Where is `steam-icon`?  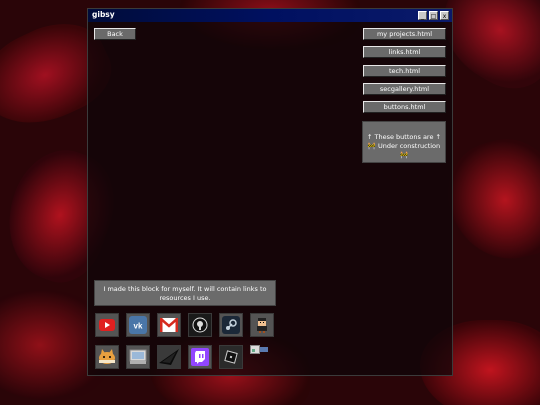 steam-icon is located at coordinates (231, 325).